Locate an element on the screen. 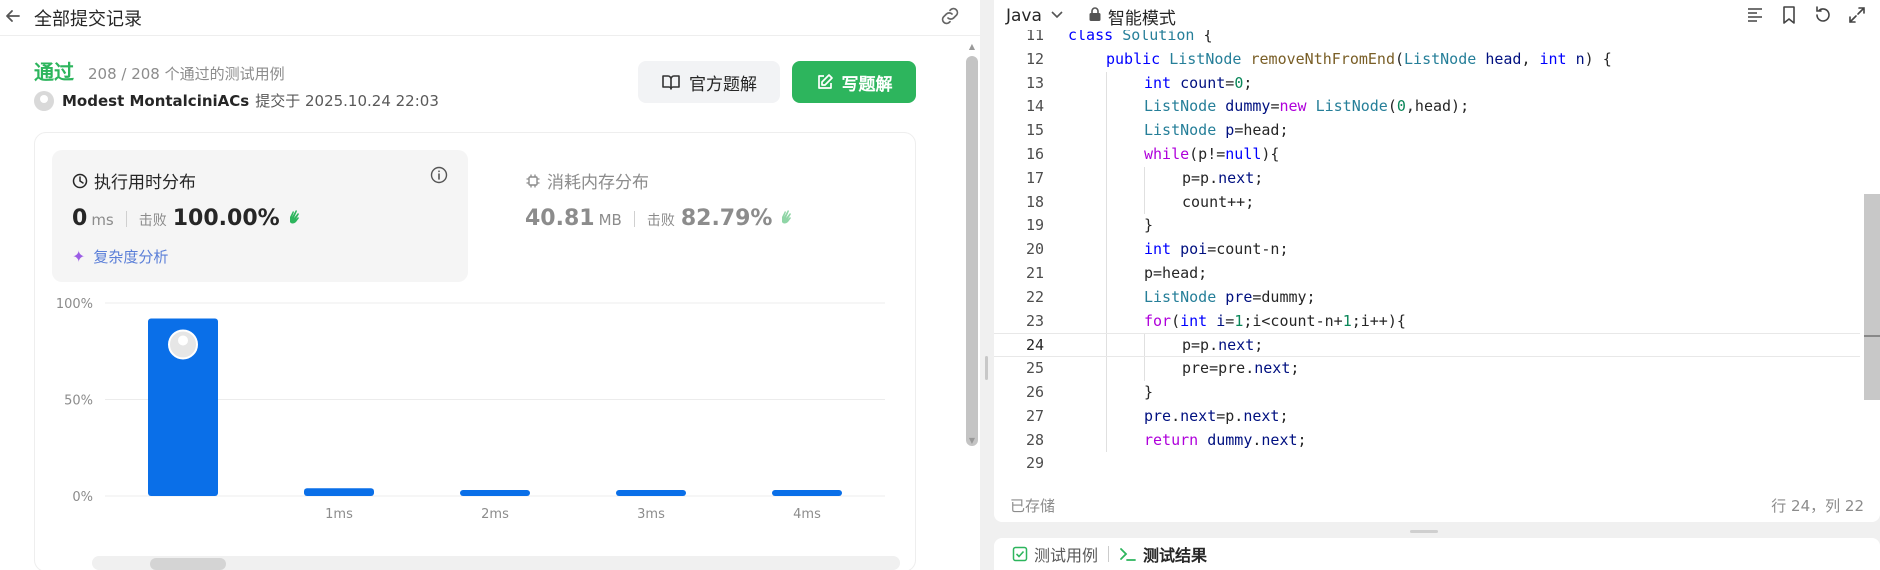  code-text: p=head; is located at coordinates (1176, 272).